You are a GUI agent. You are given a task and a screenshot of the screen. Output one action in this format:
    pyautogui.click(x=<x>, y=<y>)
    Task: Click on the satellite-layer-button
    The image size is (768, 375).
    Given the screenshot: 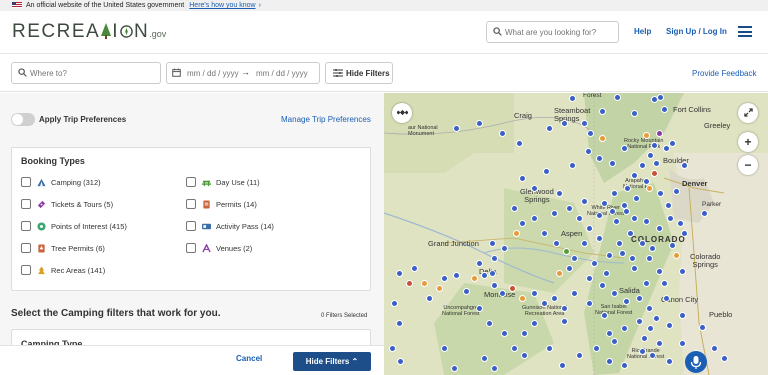 What is the action you would take?
    pyautogui.click(x=402, y=113)
    